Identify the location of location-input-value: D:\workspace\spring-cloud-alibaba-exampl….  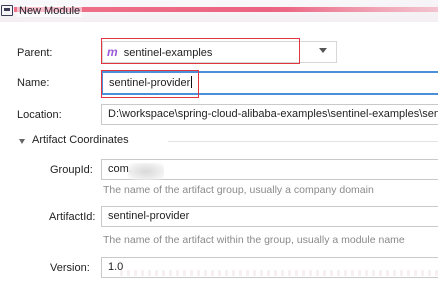
(273, 114).